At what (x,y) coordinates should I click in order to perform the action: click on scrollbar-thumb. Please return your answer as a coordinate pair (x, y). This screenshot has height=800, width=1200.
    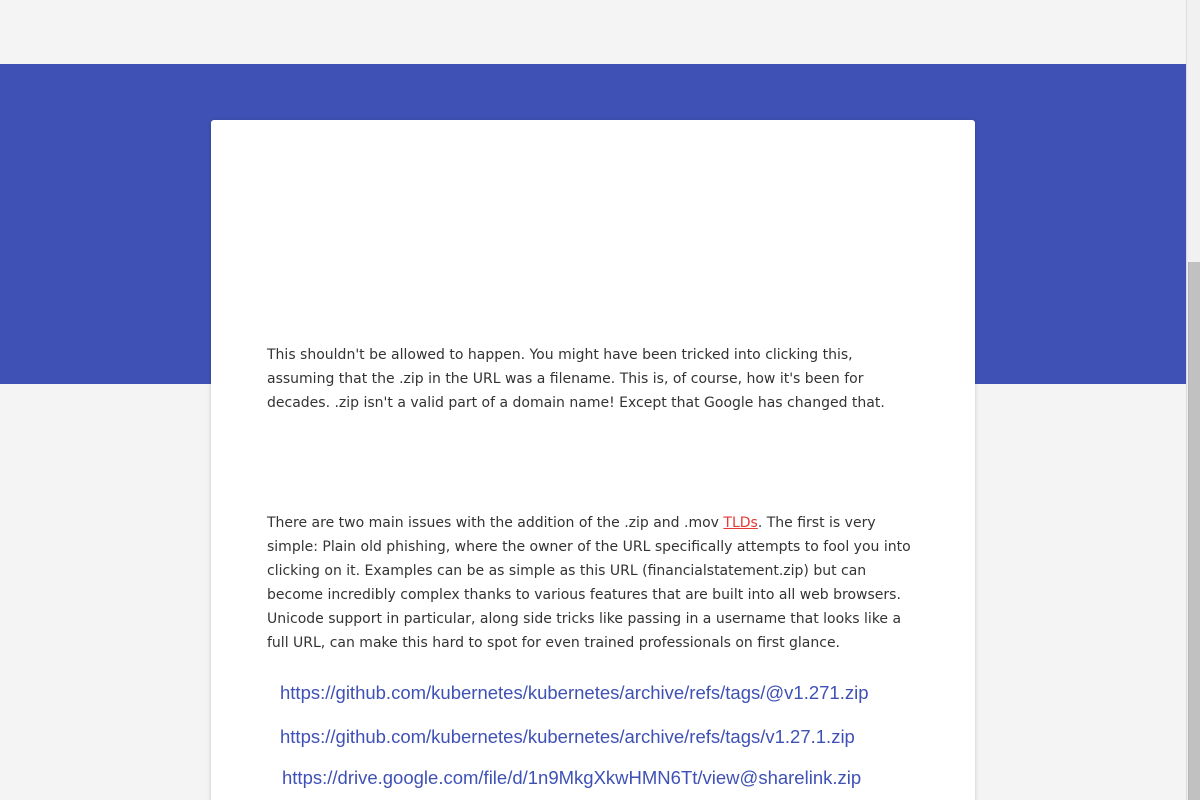
    Looking at the image, I should click on (1194, 531).